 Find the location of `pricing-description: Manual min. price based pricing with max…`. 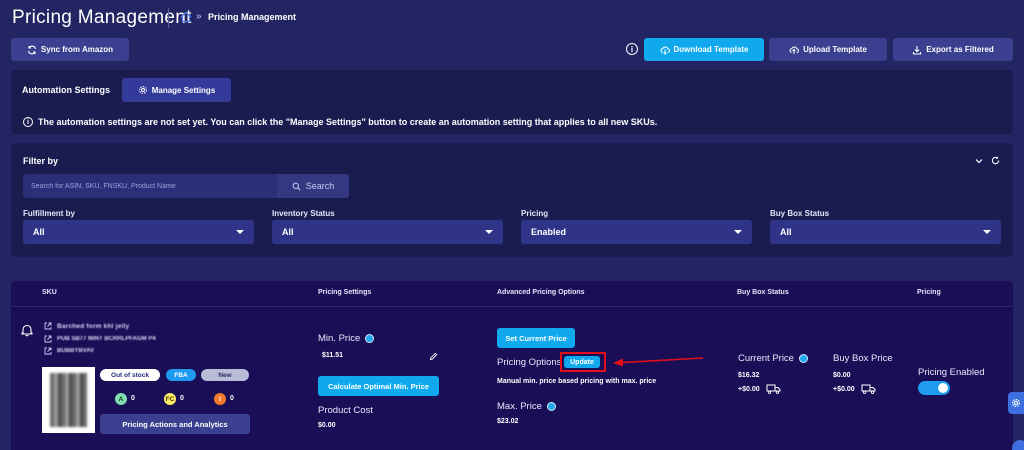

pricing-description: Manual min. price based pricing with max… is located at coordinates (577, 381).